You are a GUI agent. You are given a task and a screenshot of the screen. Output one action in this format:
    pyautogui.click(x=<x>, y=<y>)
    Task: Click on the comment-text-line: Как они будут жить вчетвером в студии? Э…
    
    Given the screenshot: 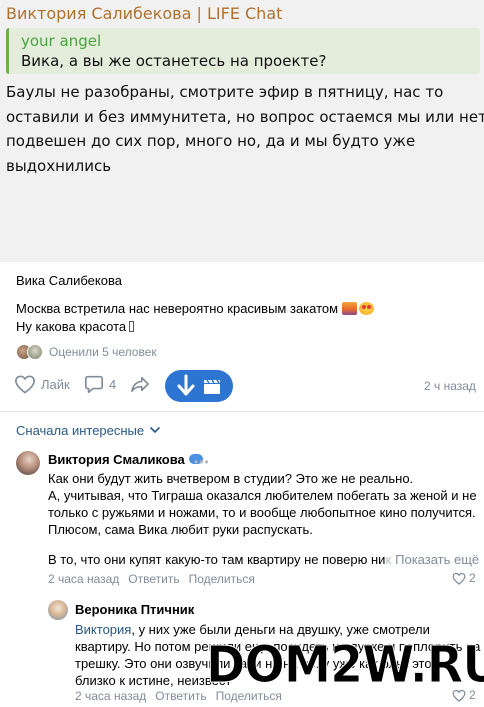 What is the action you would take?
    pyautogui.click(x=231, y=478)
    